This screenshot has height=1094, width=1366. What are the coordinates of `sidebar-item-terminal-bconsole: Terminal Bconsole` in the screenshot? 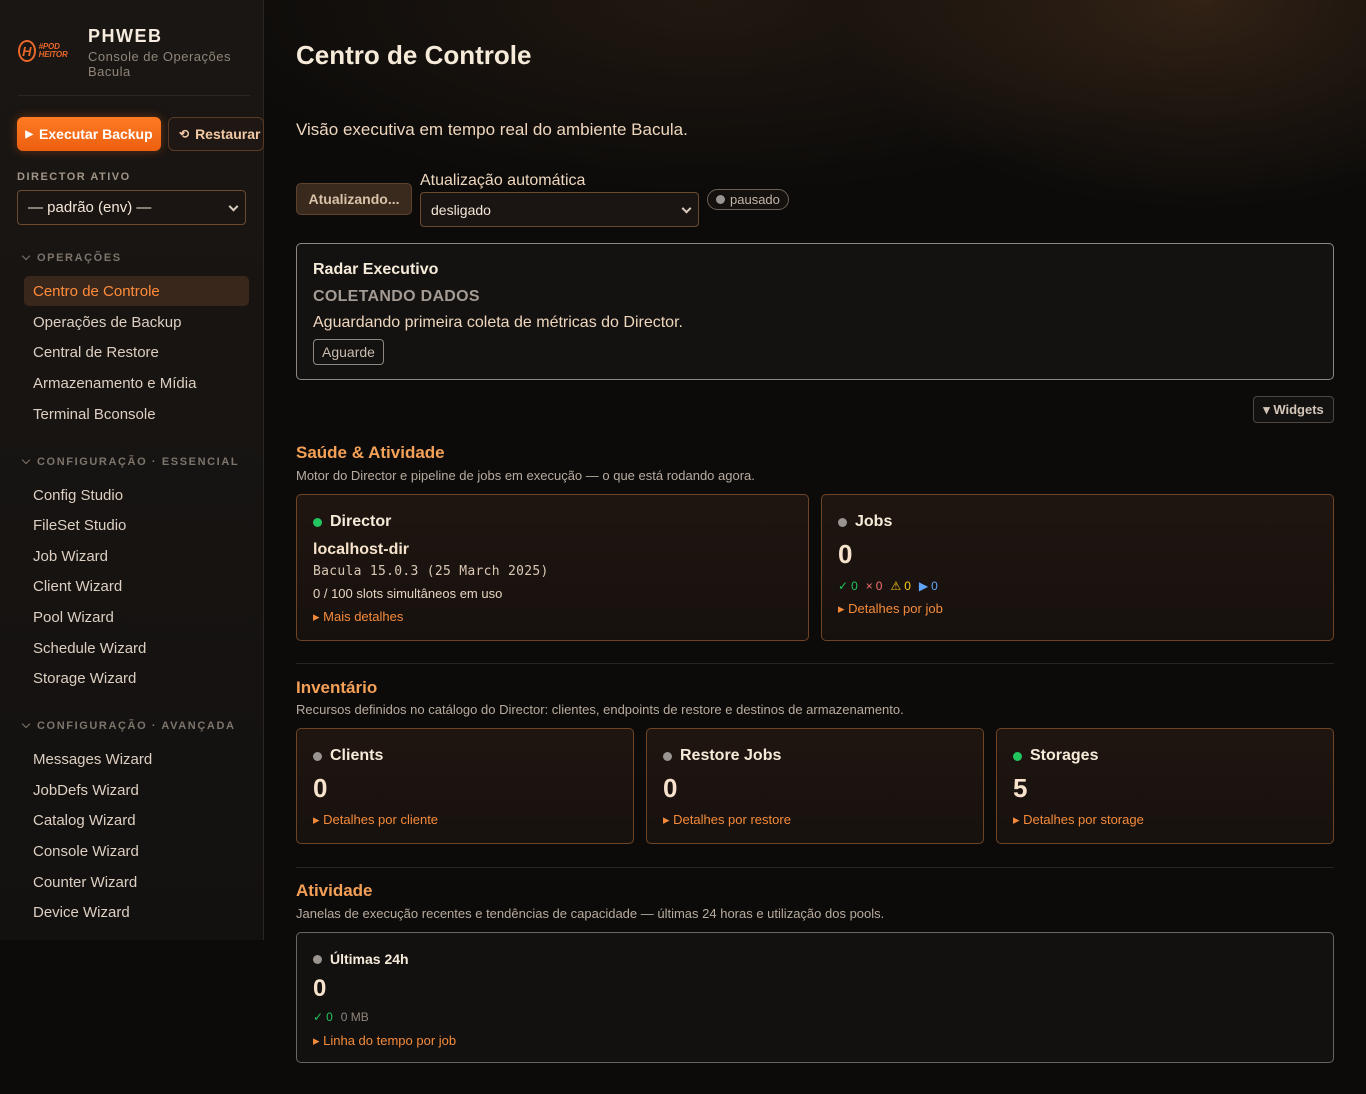 It's located at (136, 414).